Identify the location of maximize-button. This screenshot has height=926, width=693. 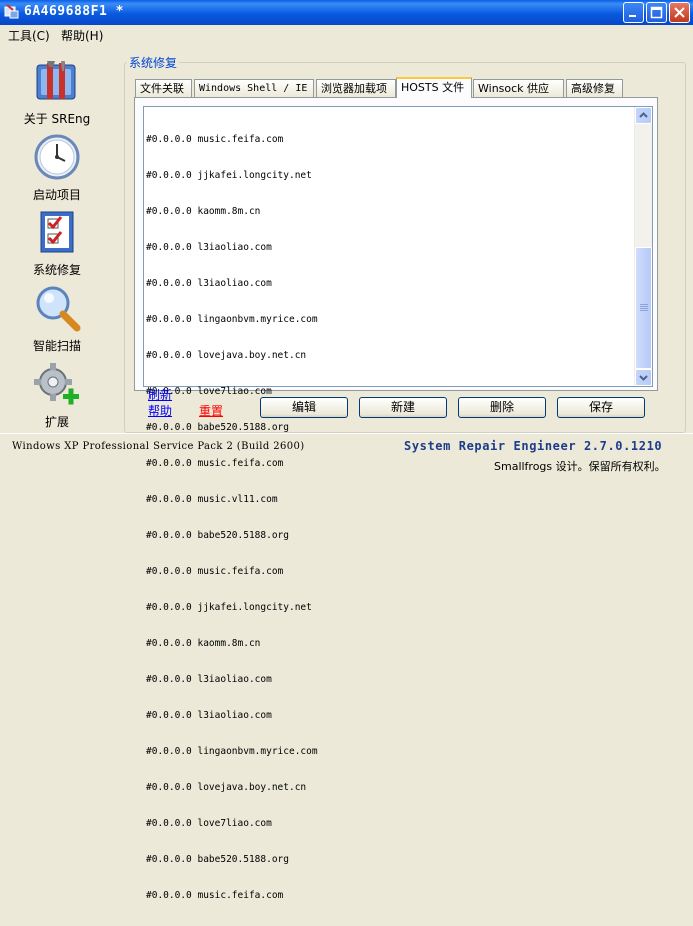
(656, 12).